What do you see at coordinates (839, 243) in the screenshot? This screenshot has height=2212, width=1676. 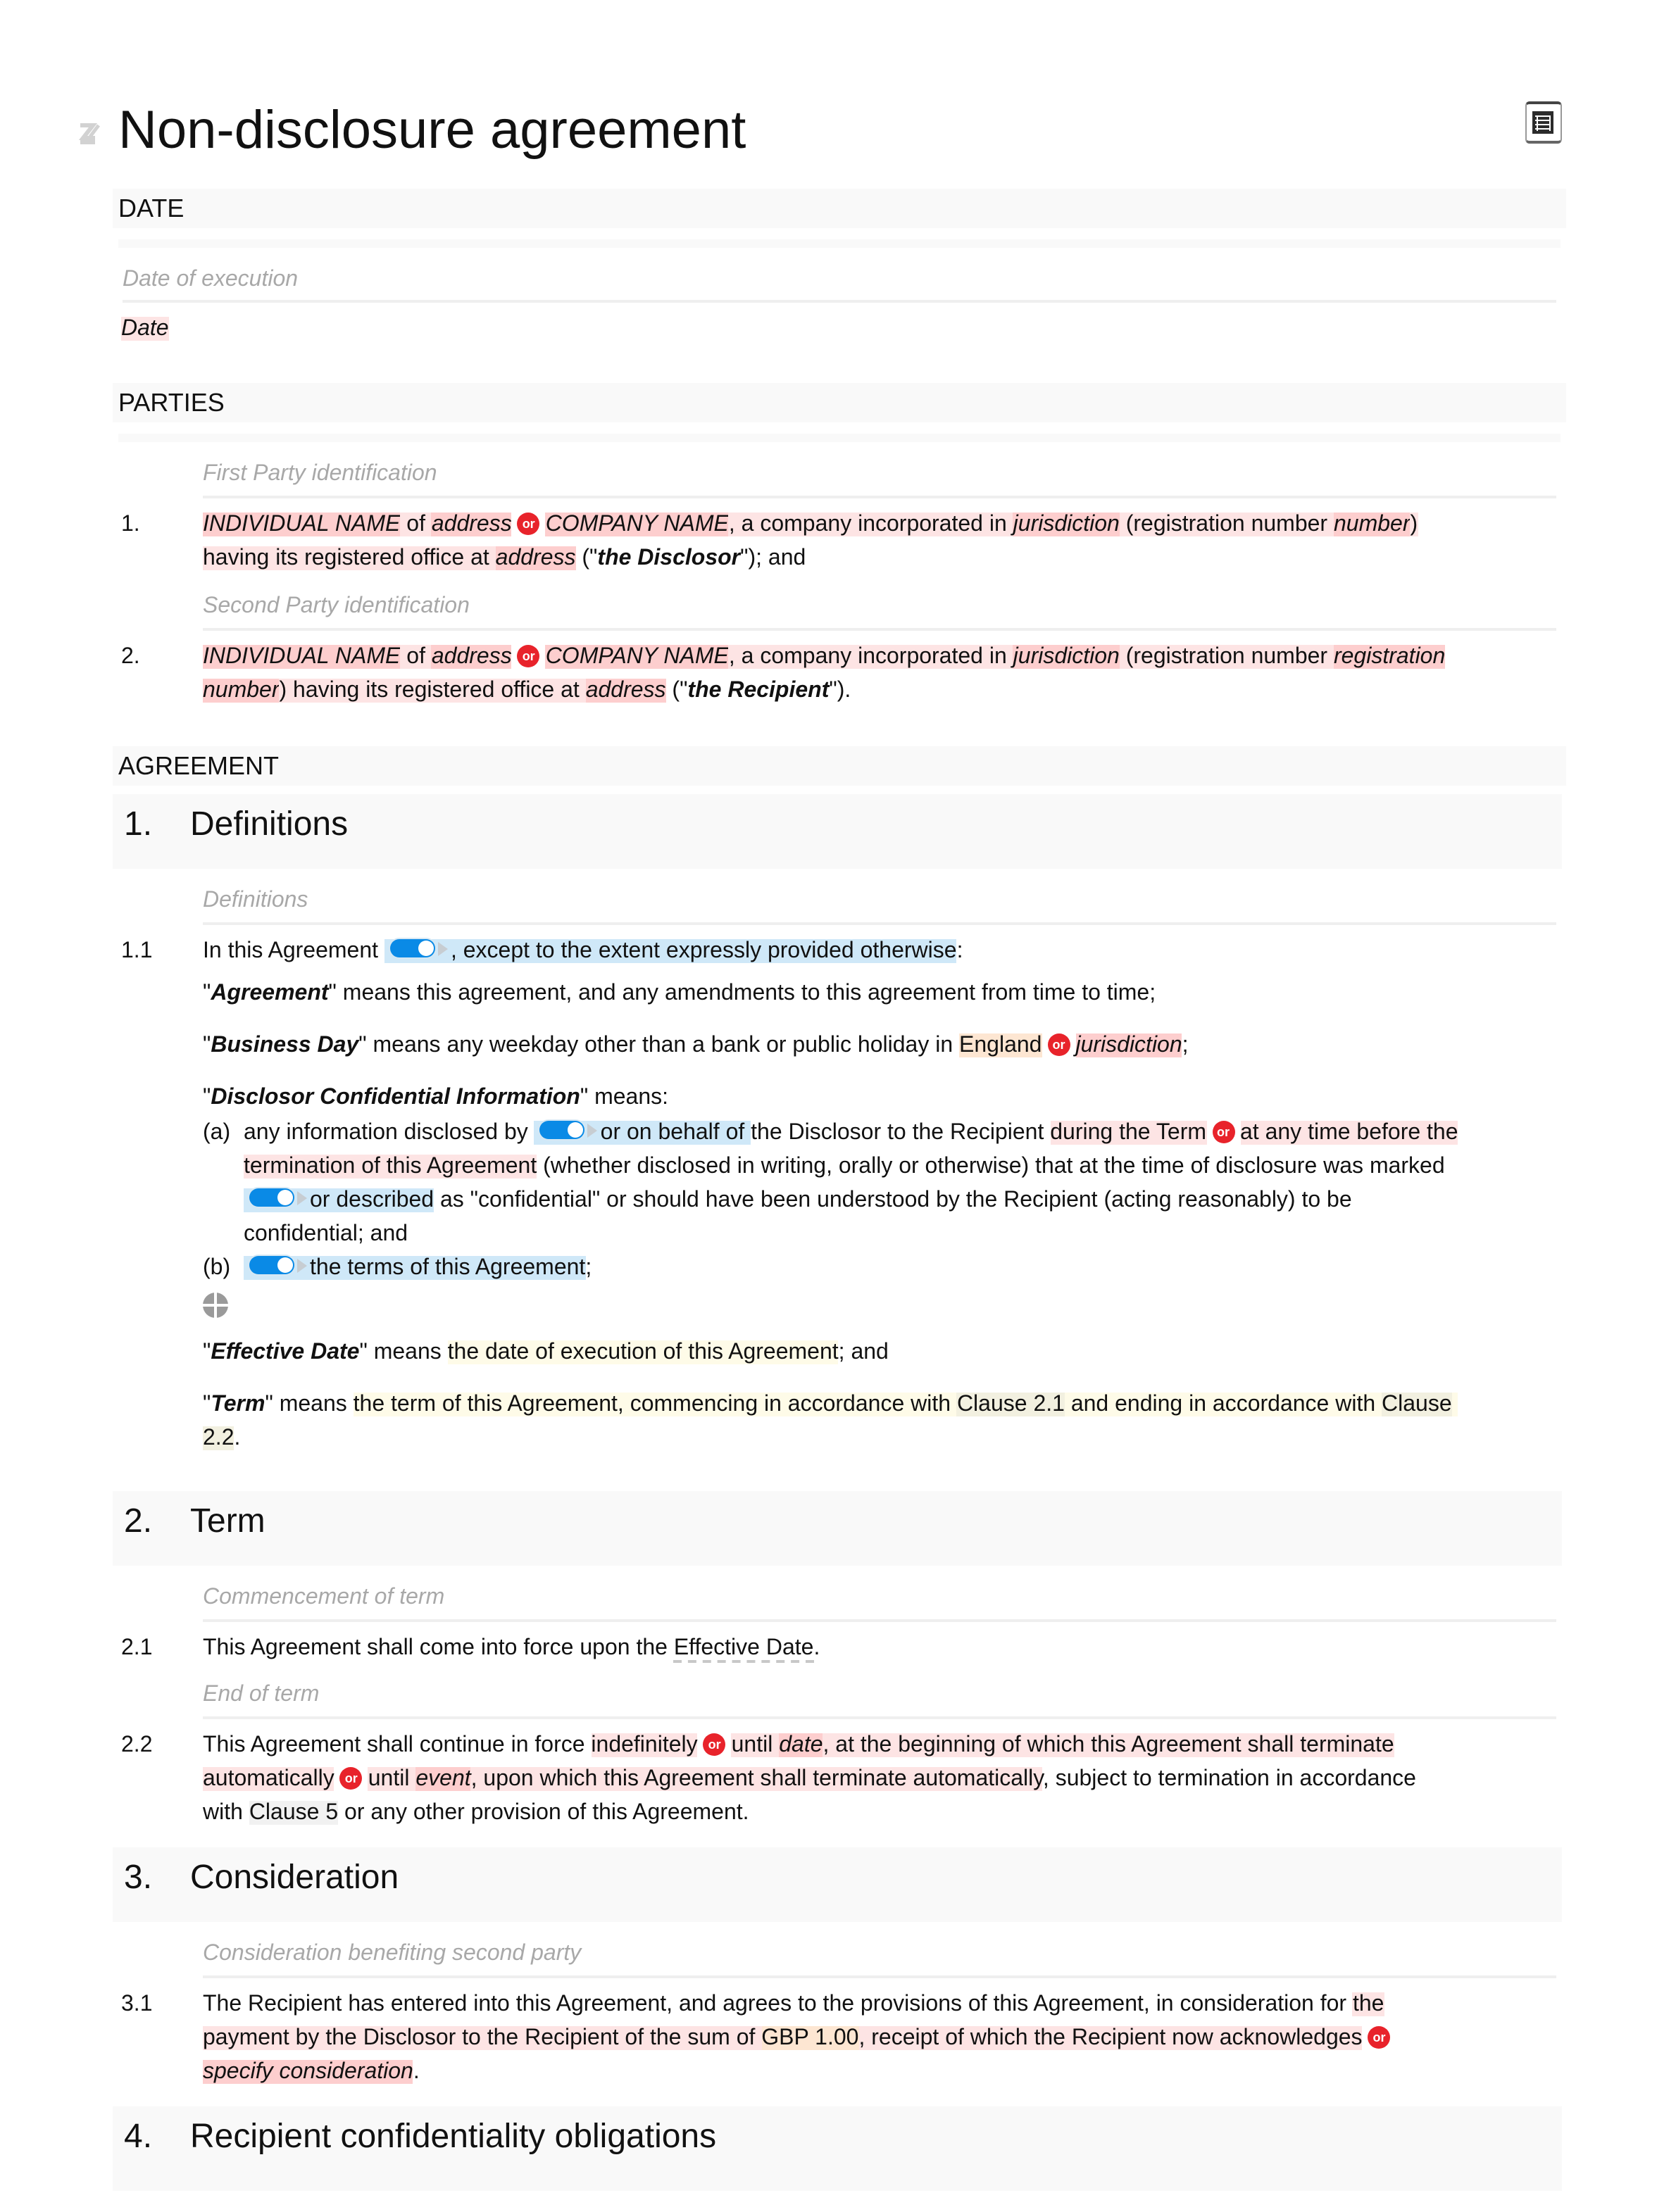 I see `section-divider` at bounding box center [839, 243].